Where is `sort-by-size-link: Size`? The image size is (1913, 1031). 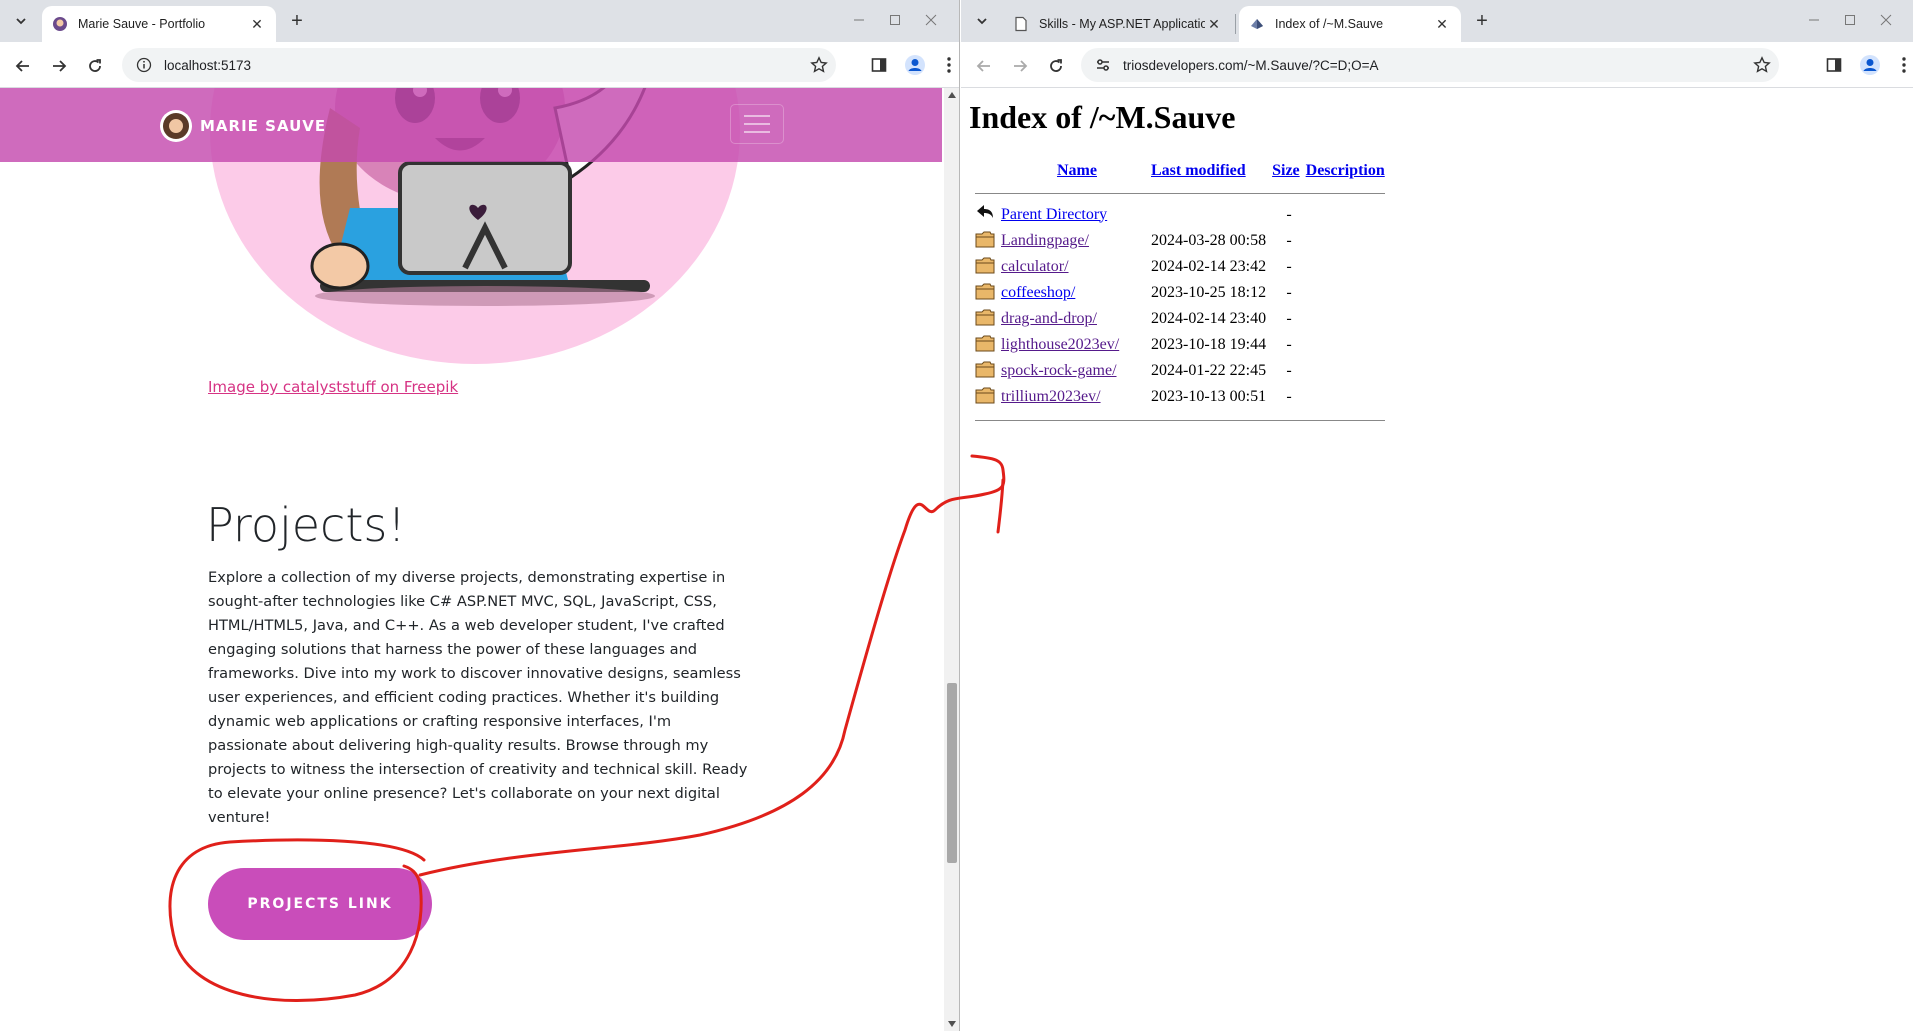
sort-by-size-link: Size is located at coordinates (1286, 170).